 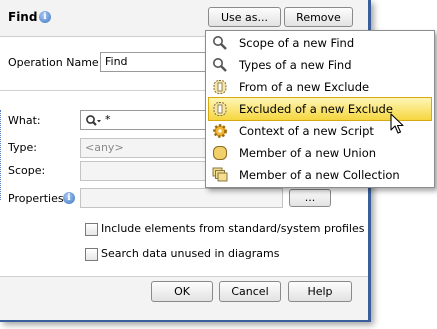 What do you see at coordinates (308, 153) in the screenshot?
I see `menu-item-label: Member of a new Union` at bounding box center [308, 153].